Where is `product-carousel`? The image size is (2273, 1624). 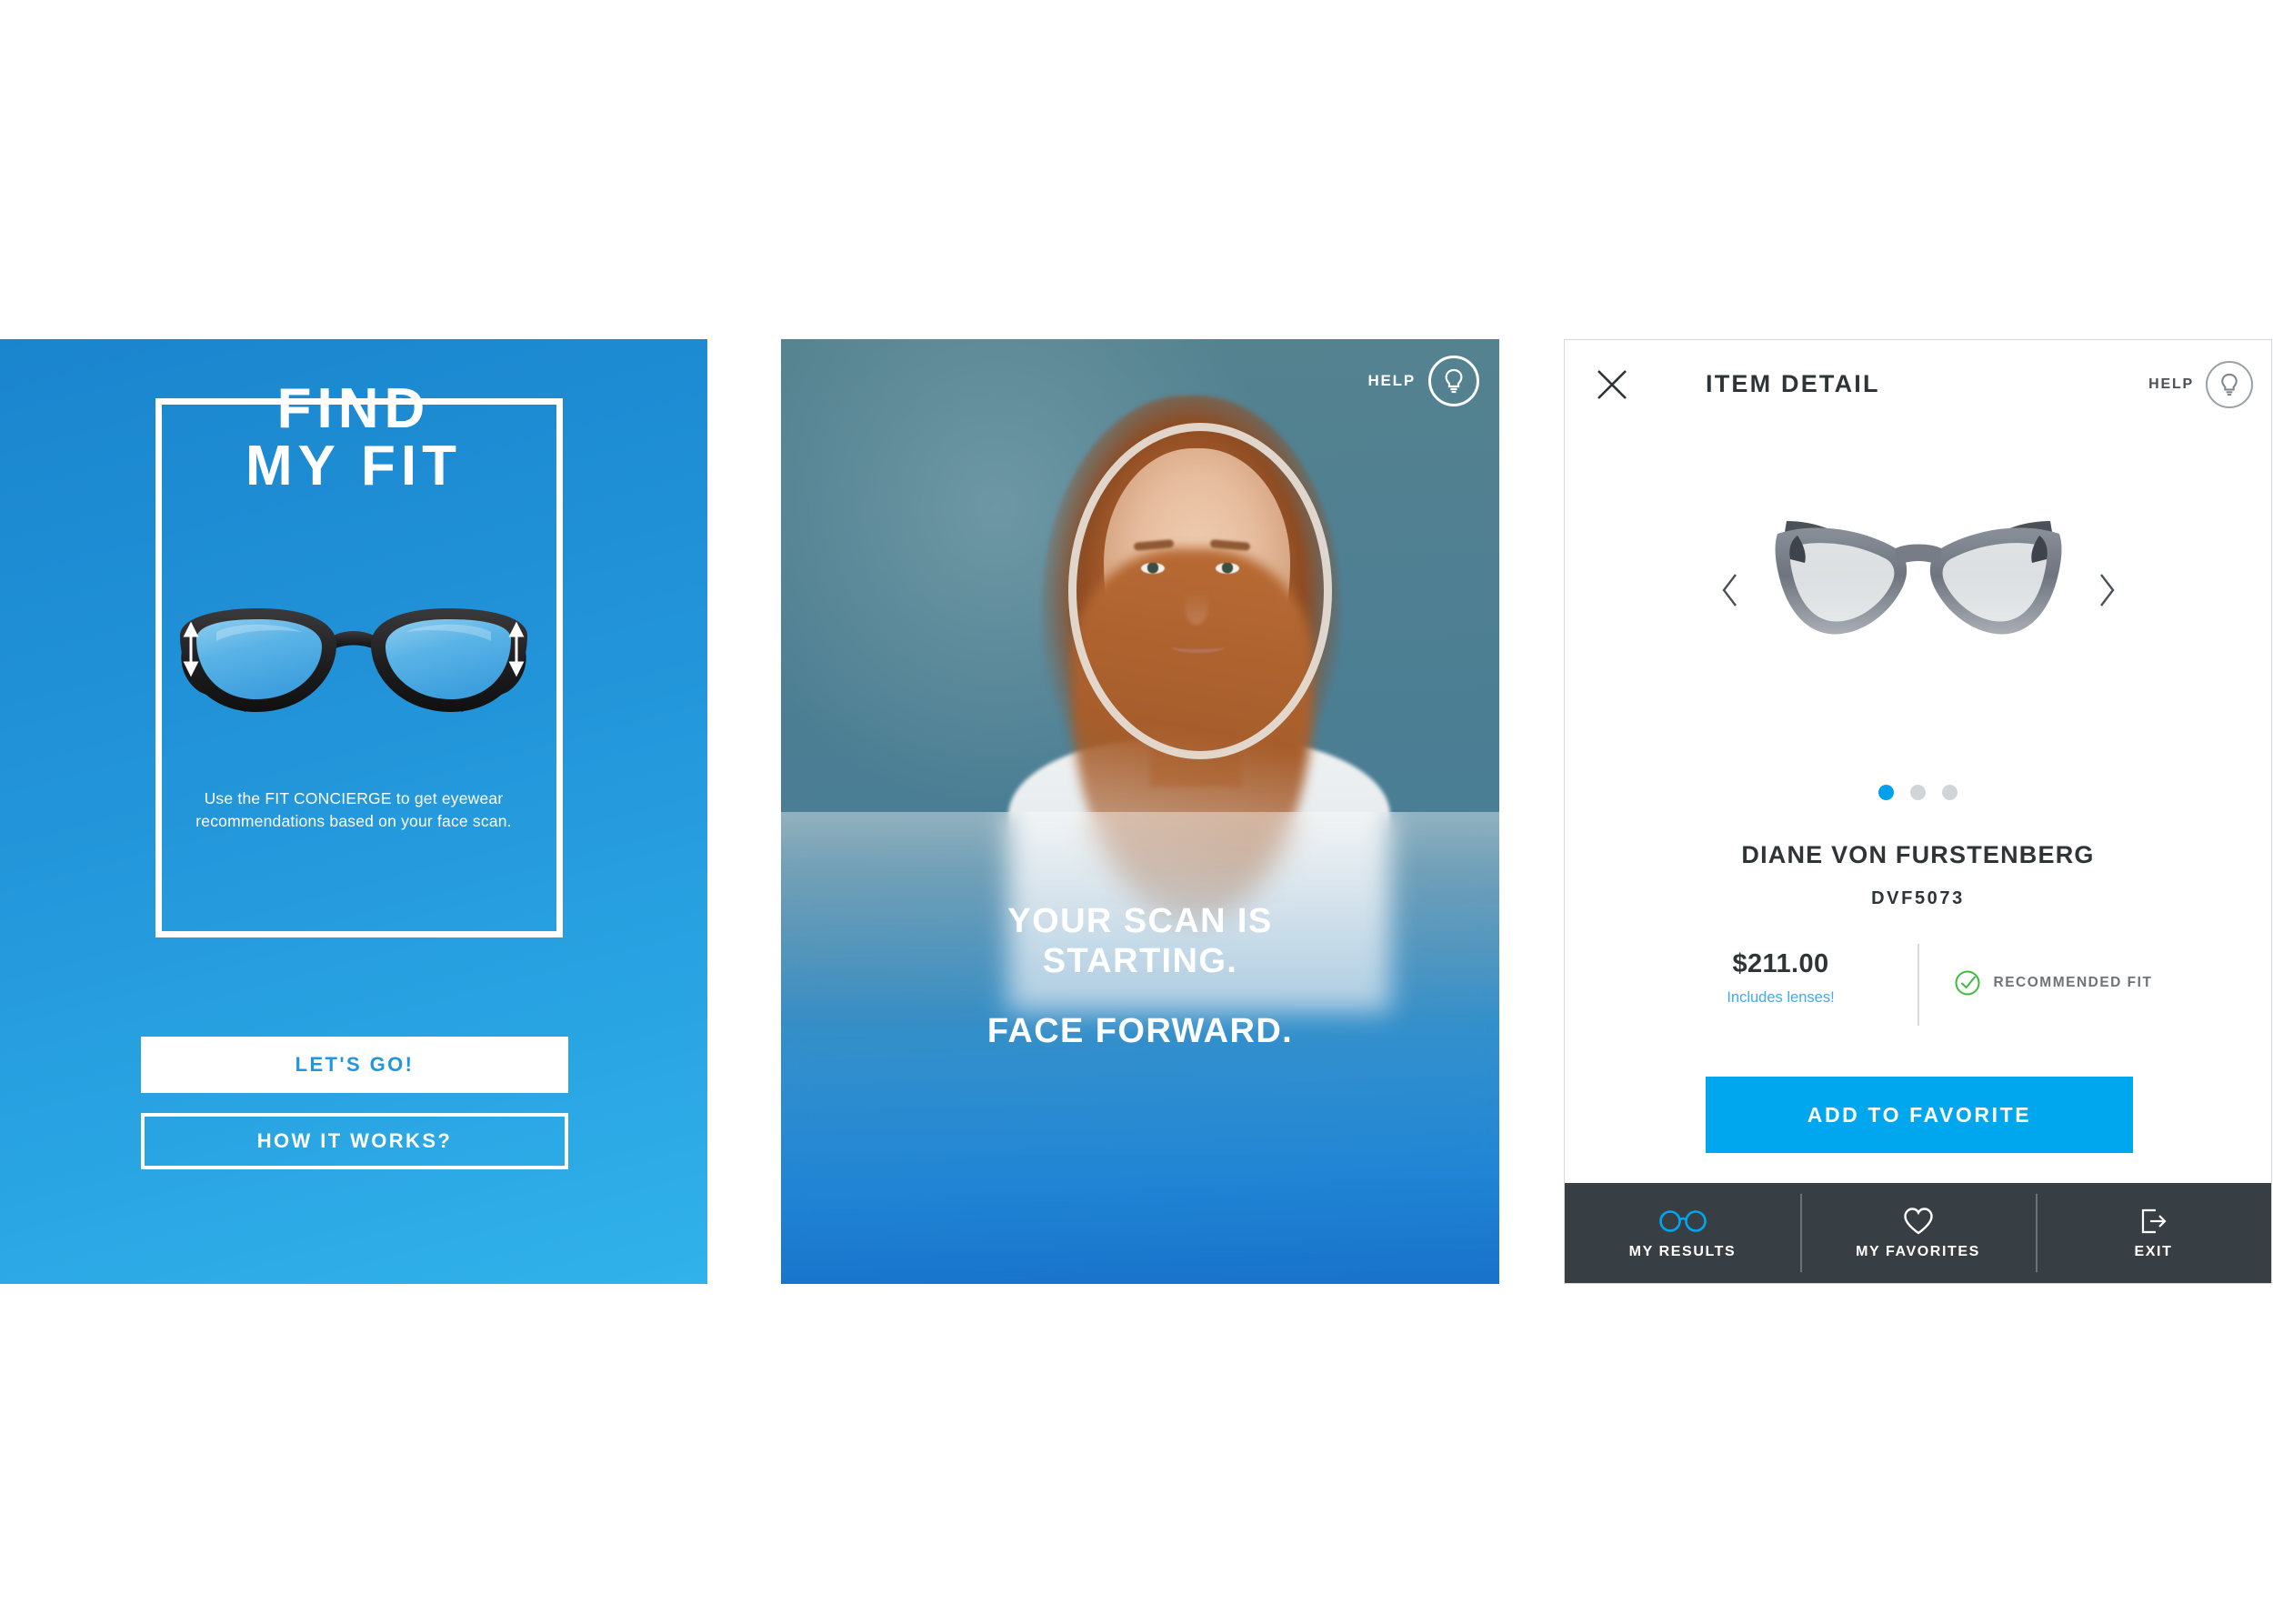
product-carousel is located at coordinates (1918, 590).